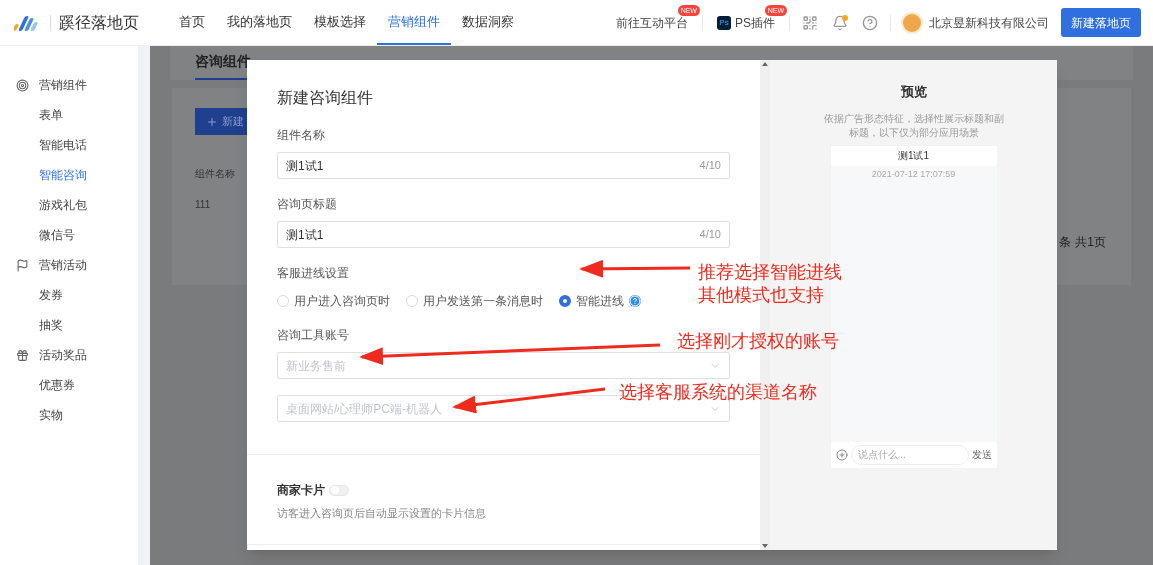 The width and height of the screenshot is (1153, 565). I want to click on section-description: 访客进入咨询页后自动显示设置的卡片信息, so click(382, 513).